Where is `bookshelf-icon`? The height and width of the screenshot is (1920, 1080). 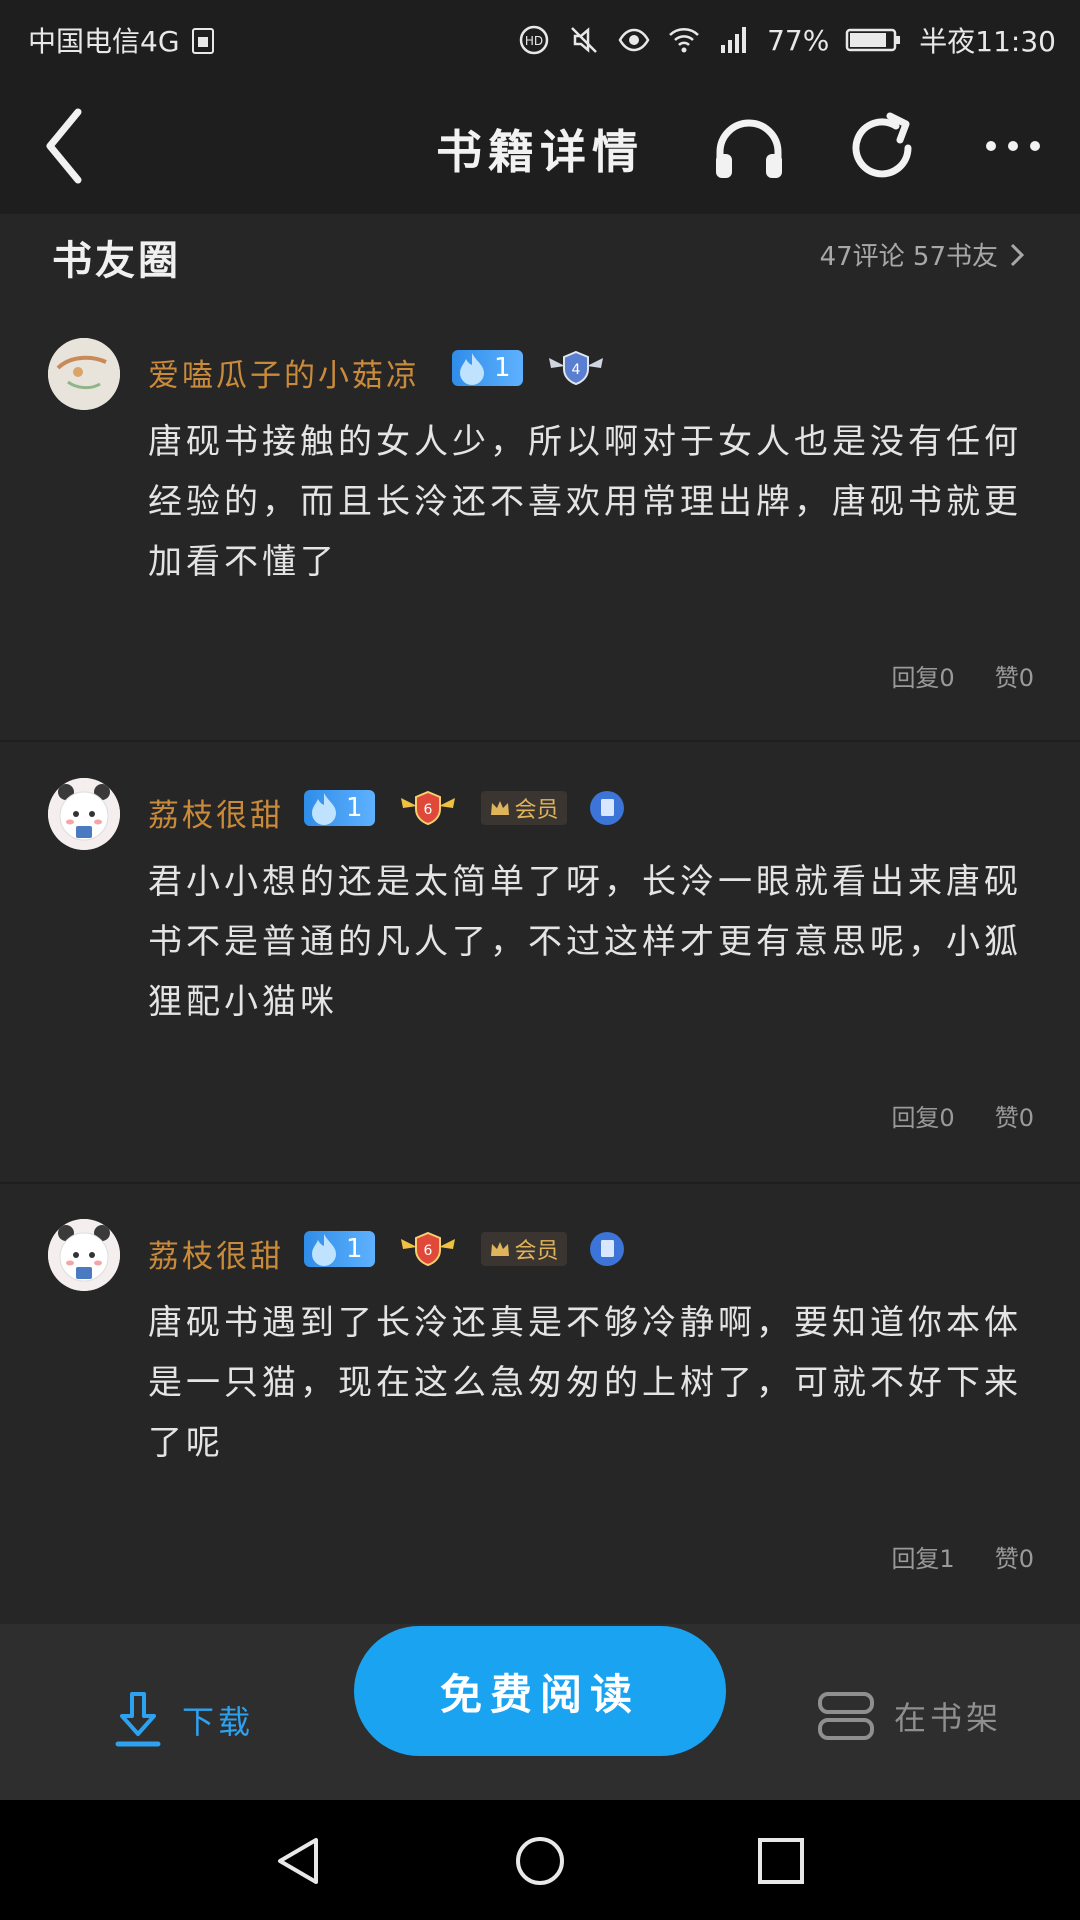
bookshelf-icon is located at coordinates (846, 1716).